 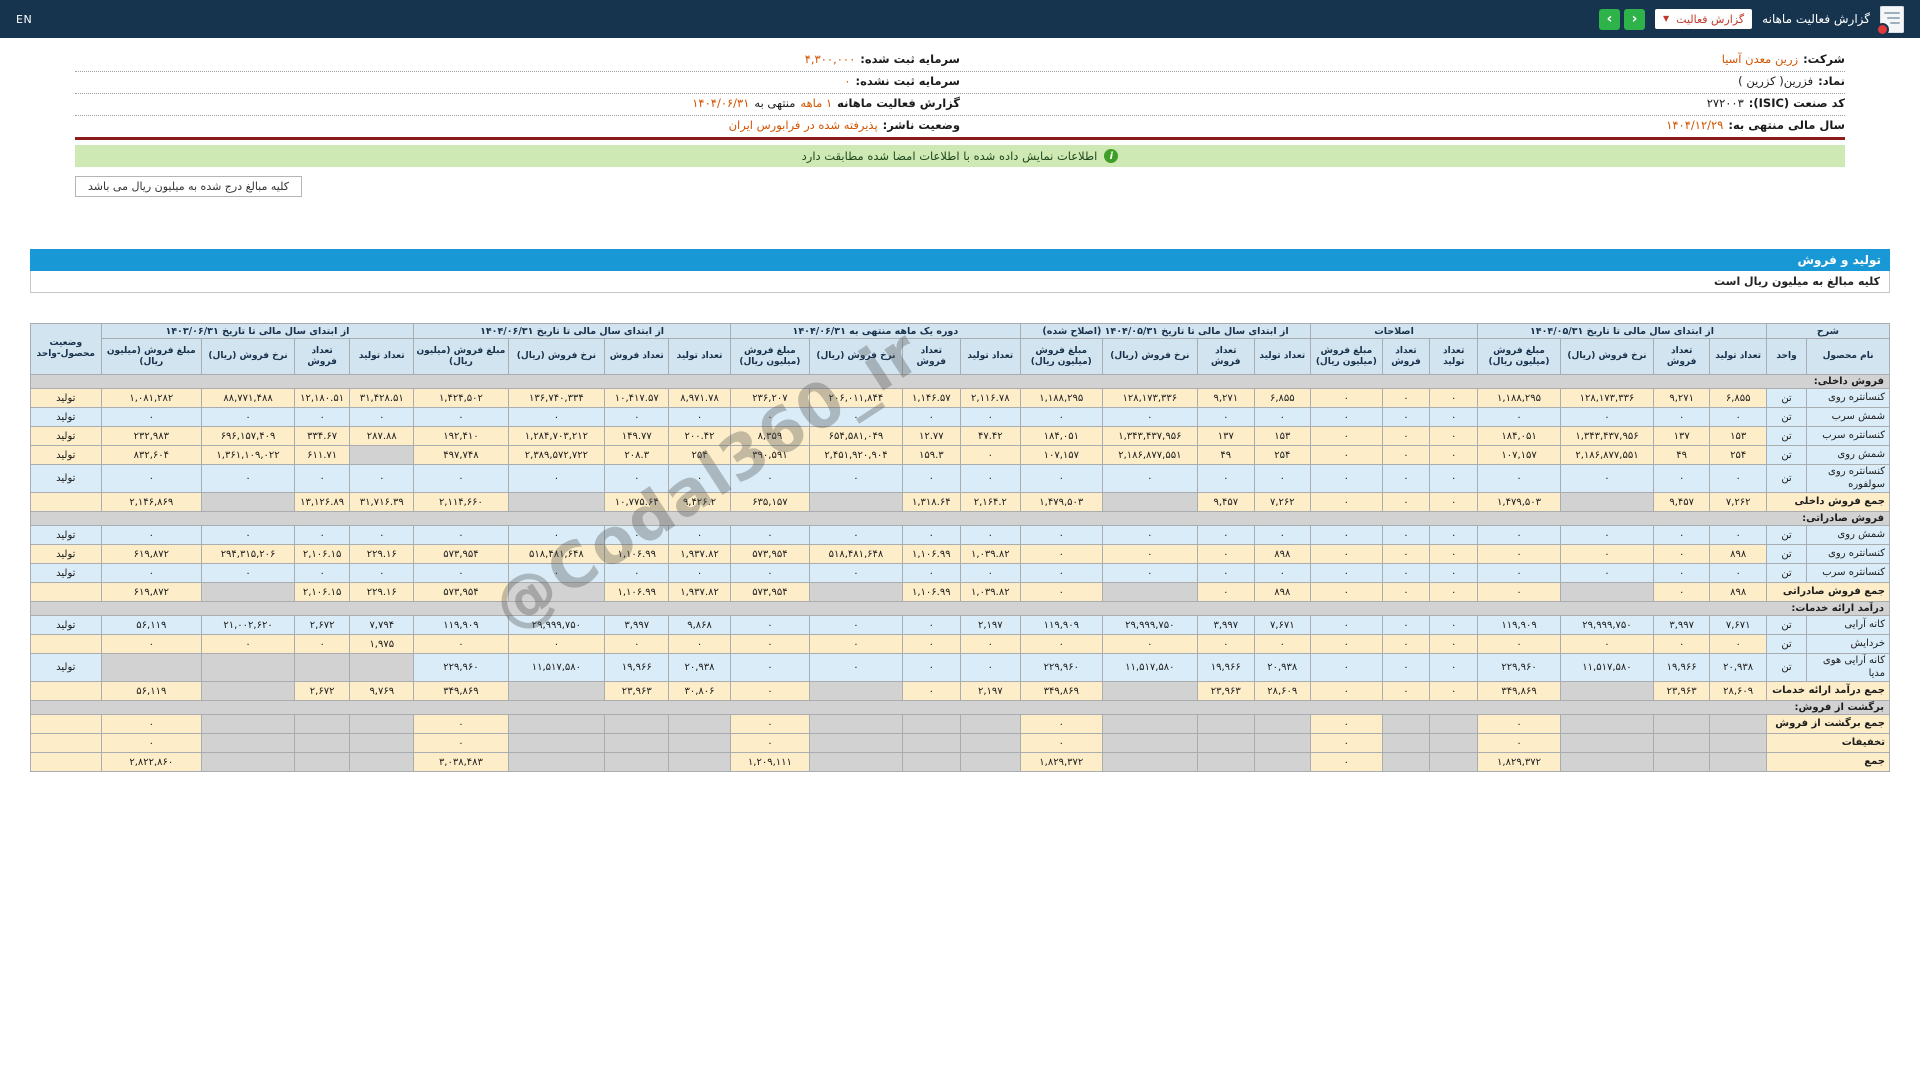 I want to click on report-dropdown-label: گزارش فعالیت, so click(x=1710, y=19).